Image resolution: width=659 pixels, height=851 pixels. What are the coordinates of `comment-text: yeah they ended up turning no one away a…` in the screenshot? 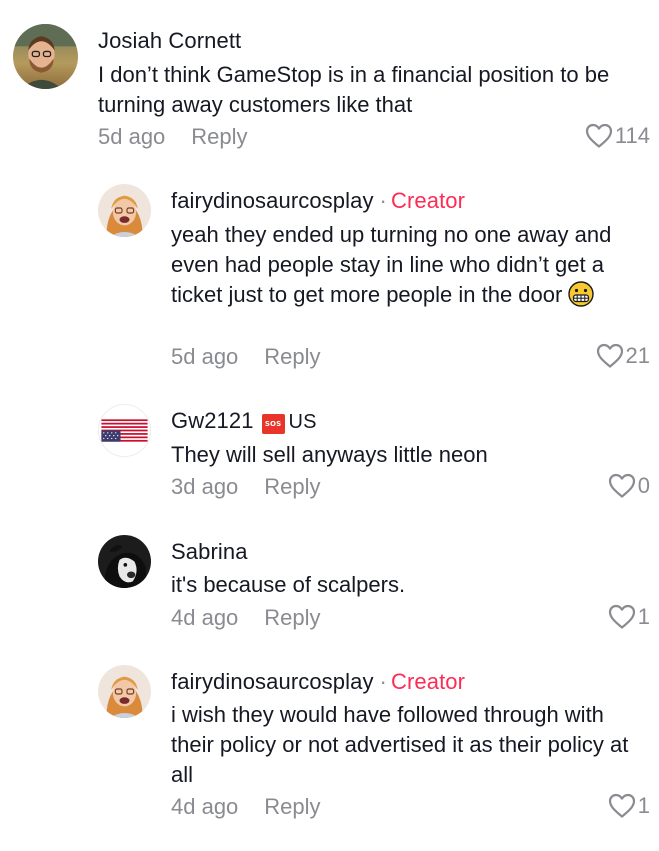 It's located at (403, 265).